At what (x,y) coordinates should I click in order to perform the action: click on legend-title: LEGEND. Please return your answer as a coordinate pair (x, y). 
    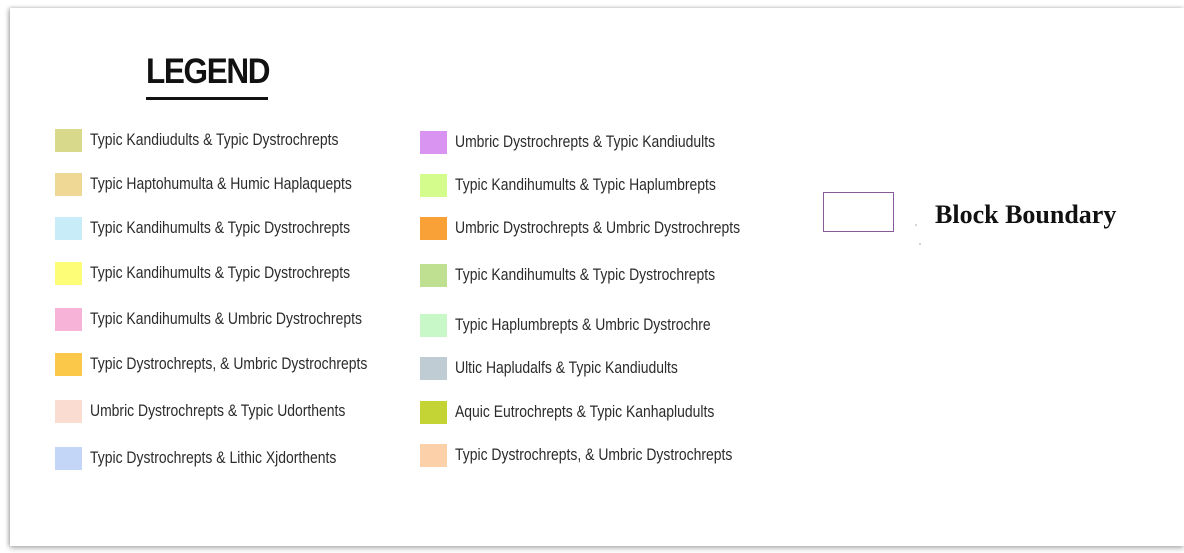
    Looking at the image, I should click on (208, 71).